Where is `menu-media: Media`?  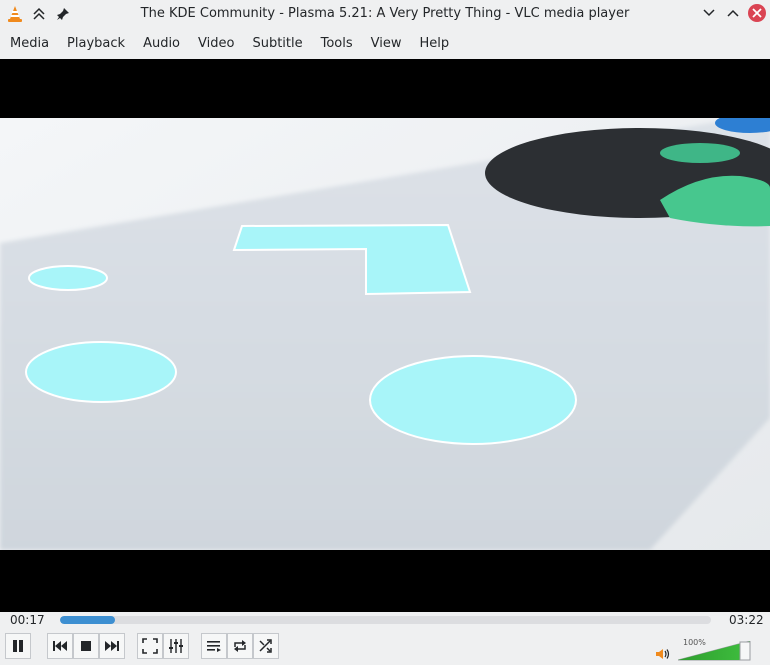 menu-media: Media is located at coordinates (29, 44).